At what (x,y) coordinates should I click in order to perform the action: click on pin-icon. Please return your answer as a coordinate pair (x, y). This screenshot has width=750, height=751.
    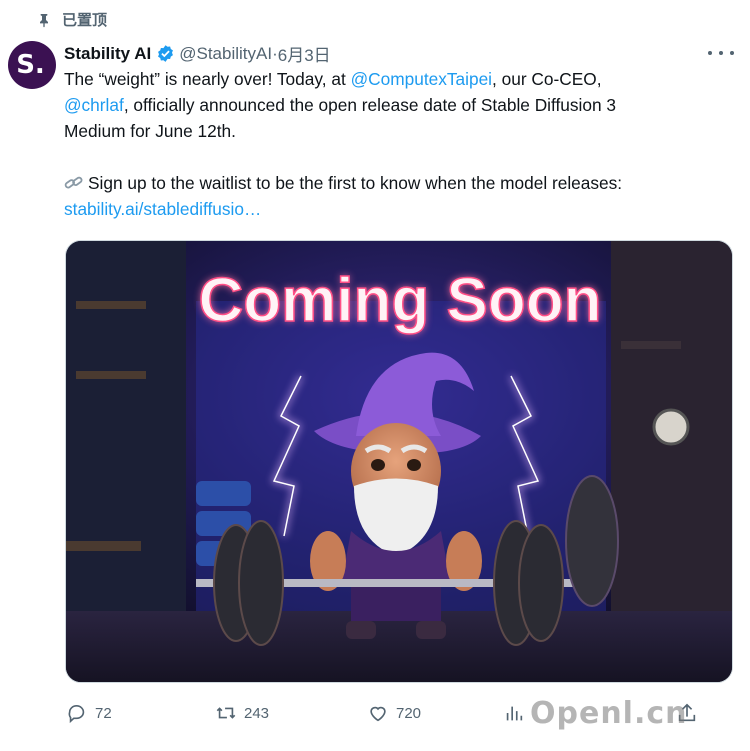
    Looking at the image, I should click on (44, 20).